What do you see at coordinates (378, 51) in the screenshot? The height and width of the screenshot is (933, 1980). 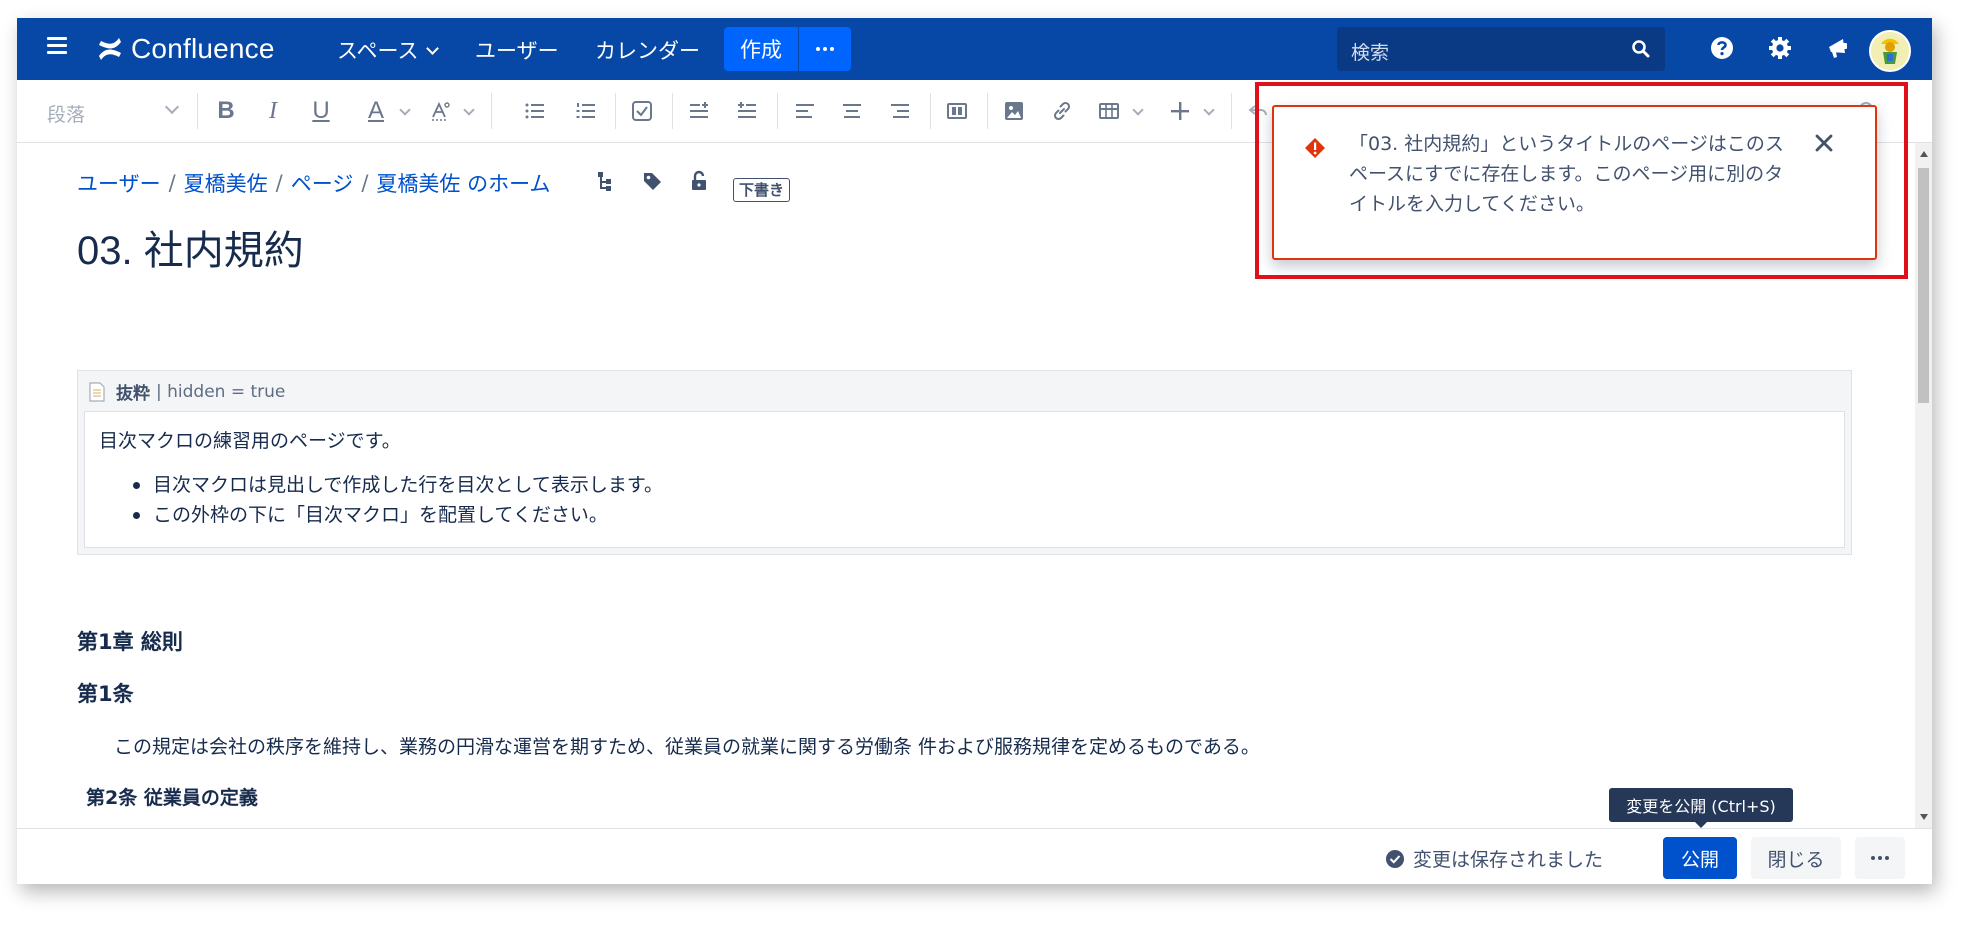 I see `nav-spaces-label: スペース` at bounding box center [378, 51].